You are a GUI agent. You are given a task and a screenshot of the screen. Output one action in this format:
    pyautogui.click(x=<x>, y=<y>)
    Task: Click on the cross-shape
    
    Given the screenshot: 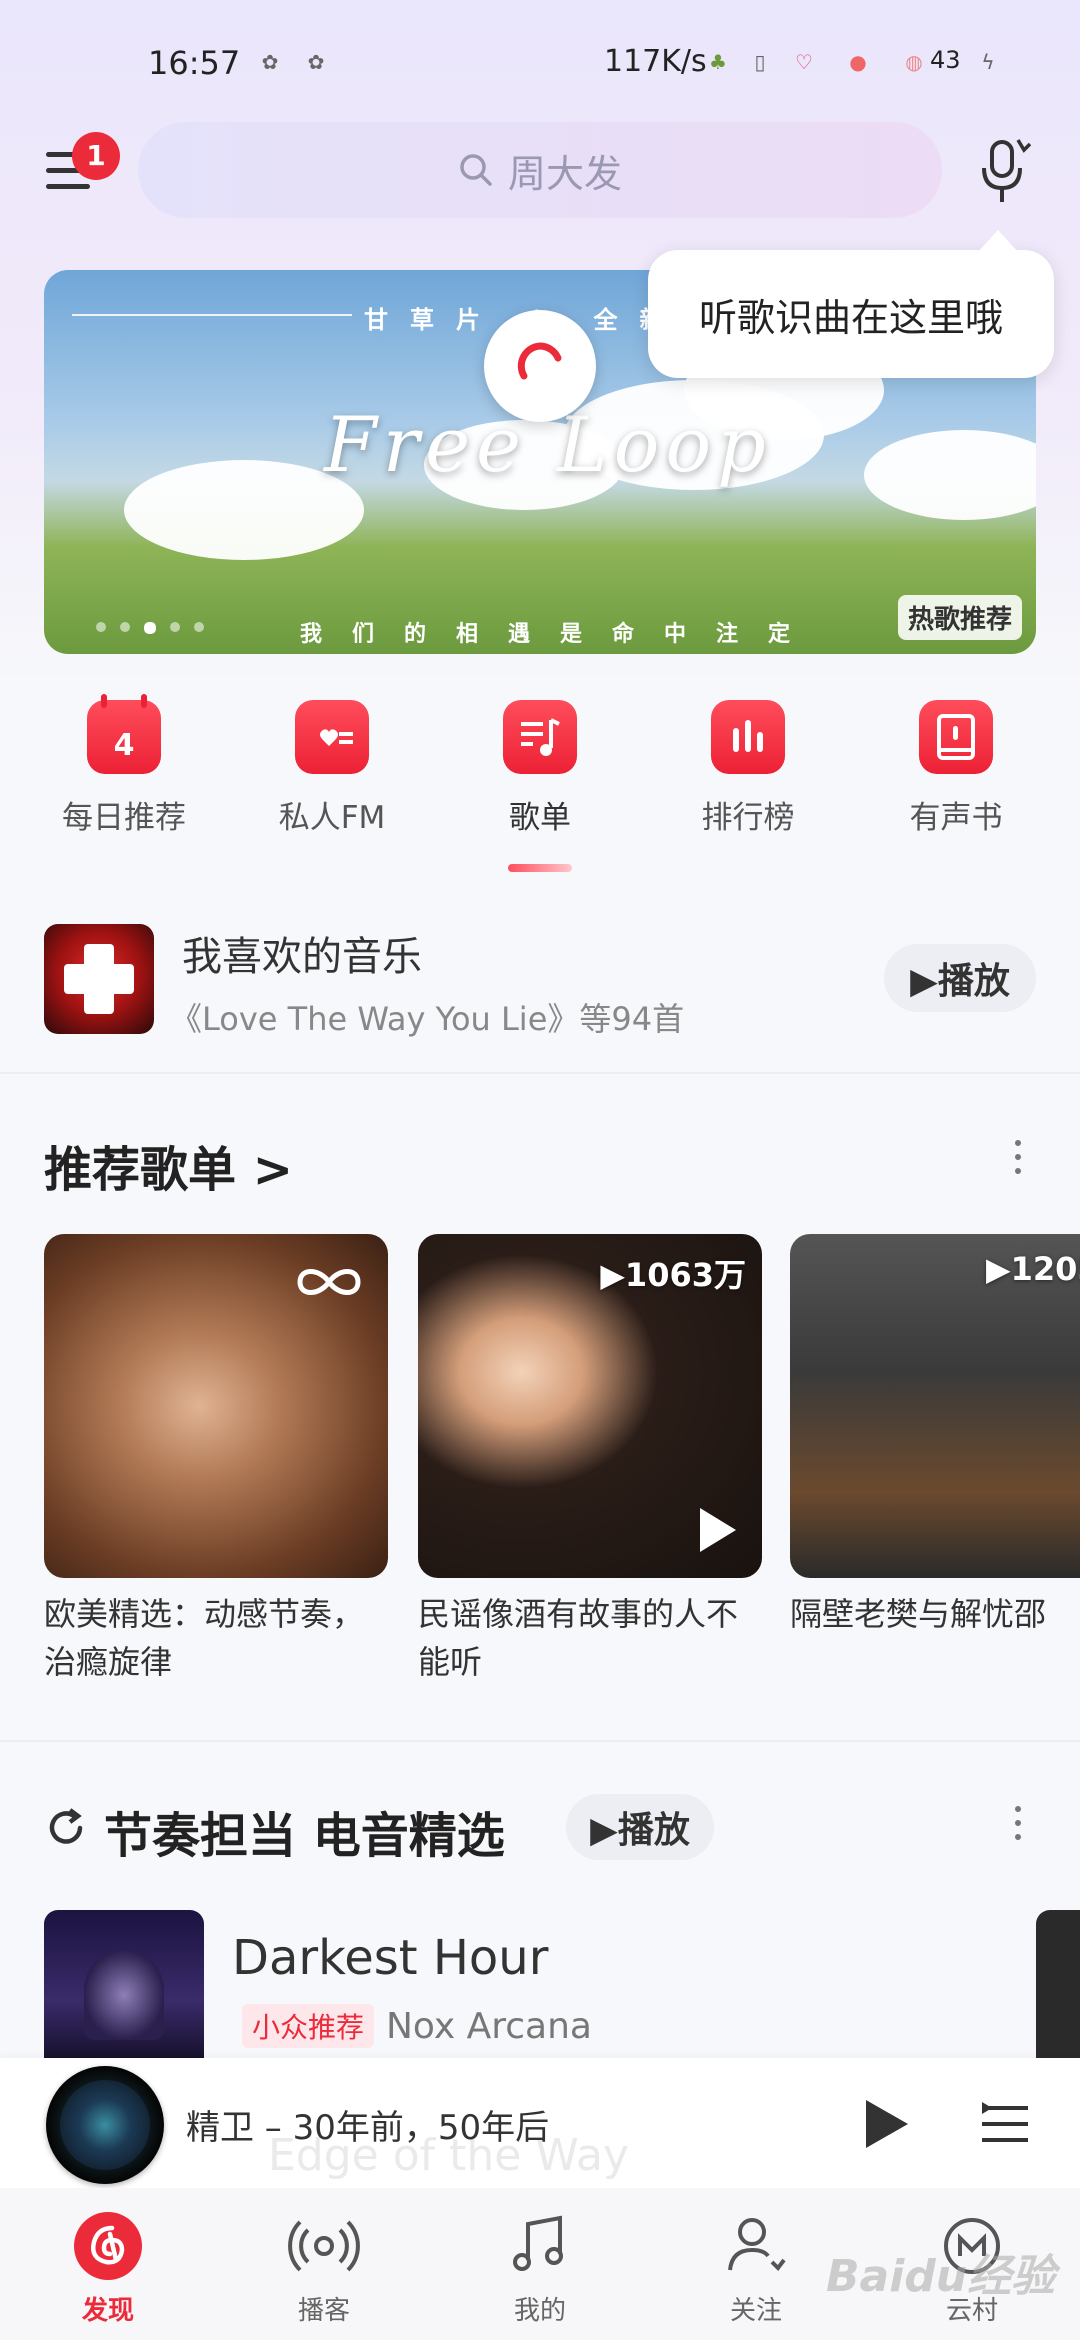 What is the action you would take?
    pyautogui.click(x=99, y=979)
    